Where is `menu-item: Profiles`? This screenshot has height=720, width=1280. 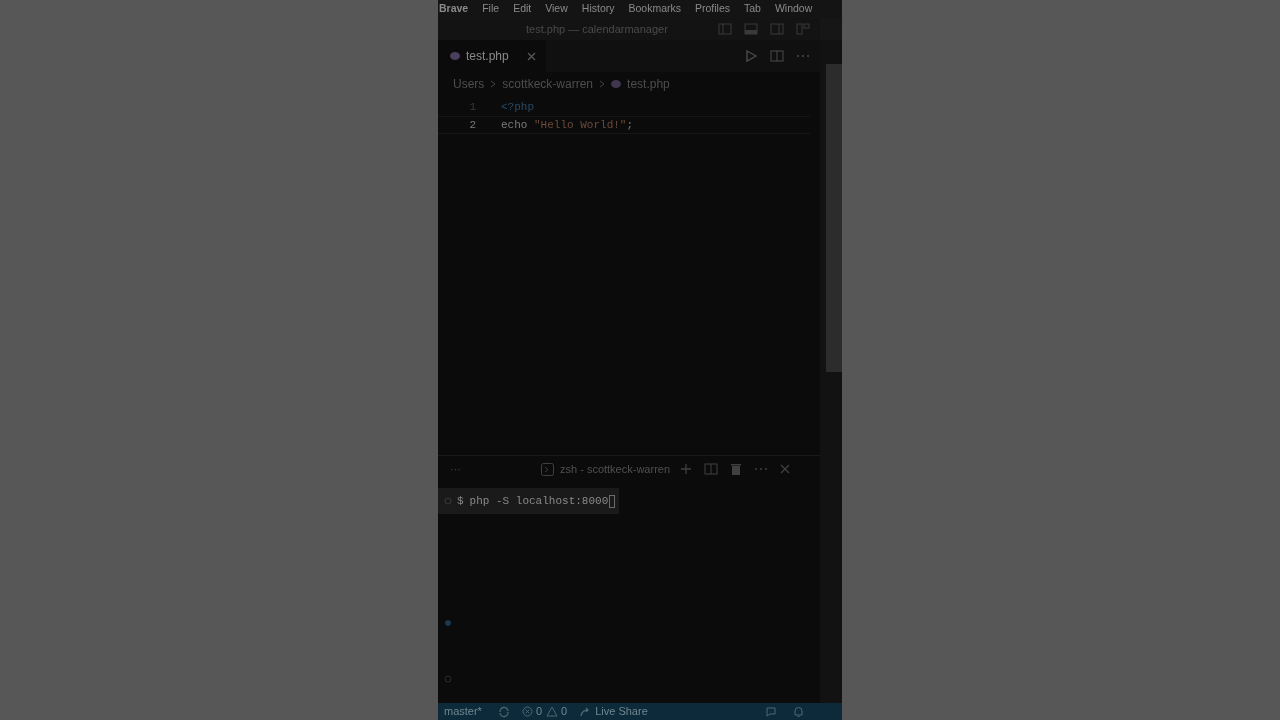
menu-item: Profiles is located at coordinates (712, 9).